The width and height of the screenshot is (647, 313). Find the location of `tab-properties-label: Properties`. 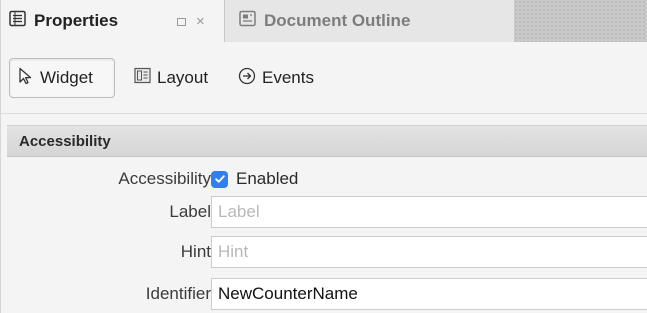

tab-properties-label: Properties is located at coordinates (76, 20).